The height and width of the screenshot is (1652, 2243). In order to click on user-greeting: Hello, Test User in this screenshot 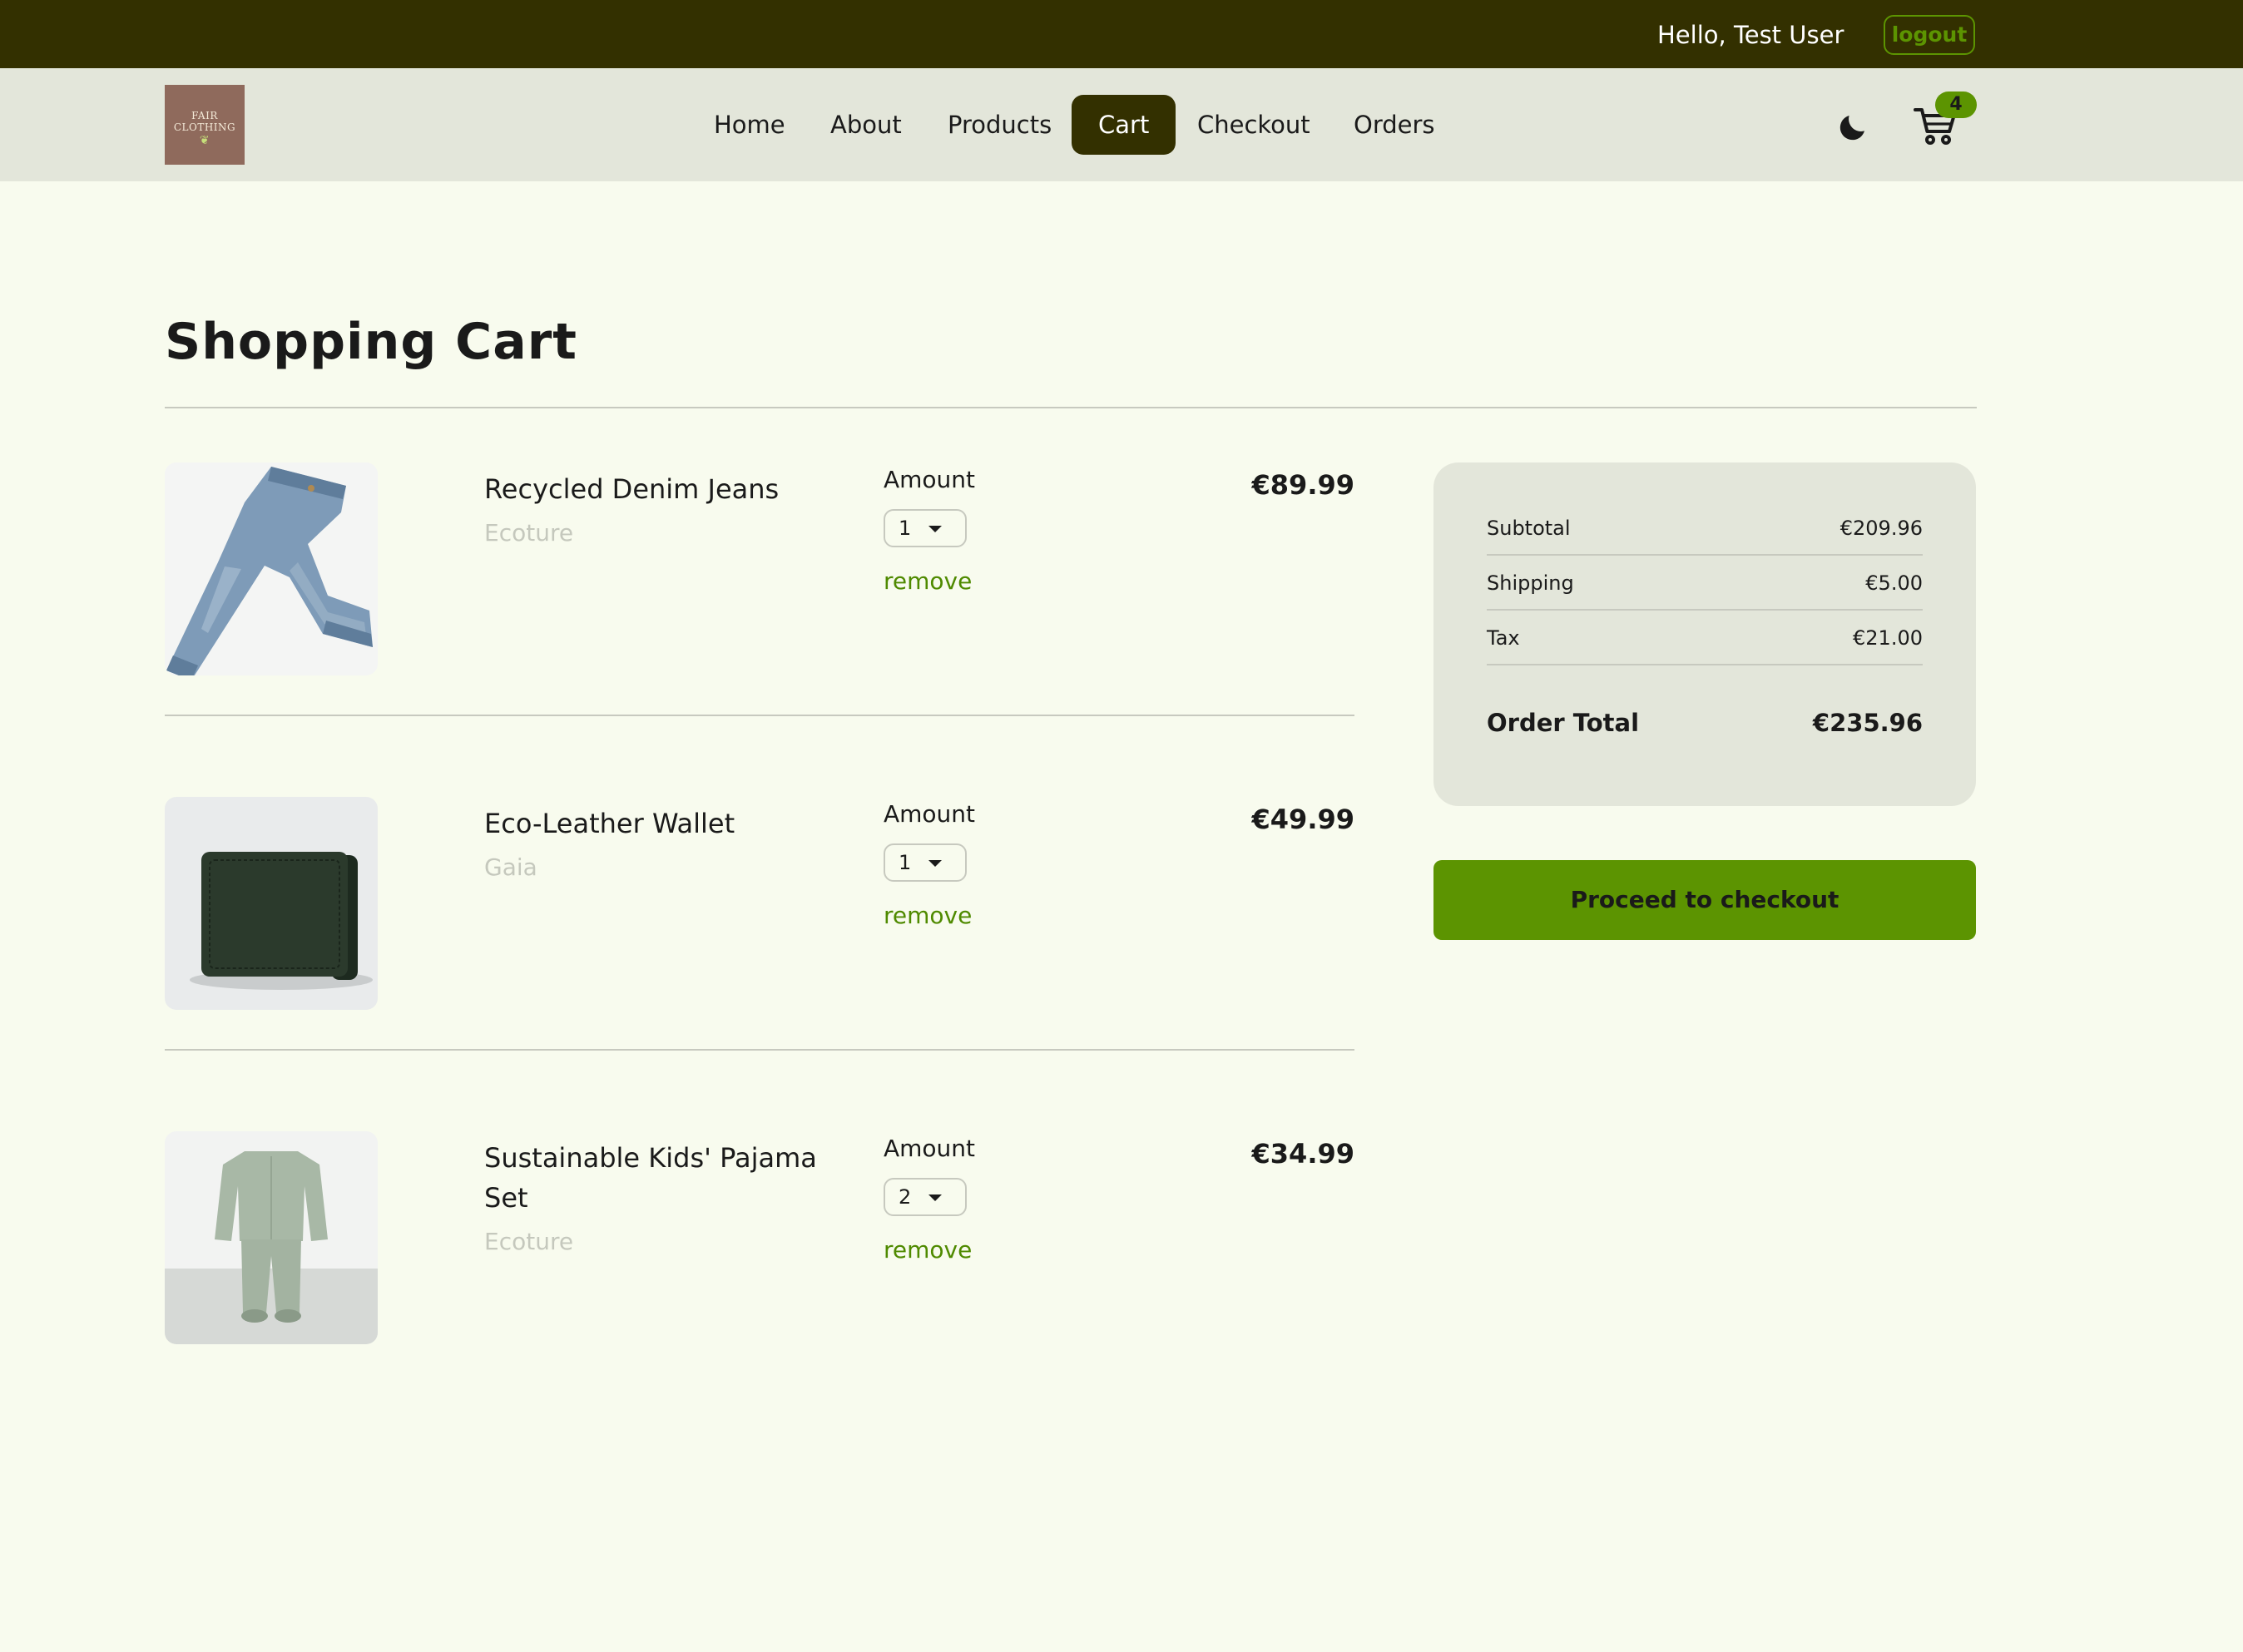, I will do `click(1751, 35)`.